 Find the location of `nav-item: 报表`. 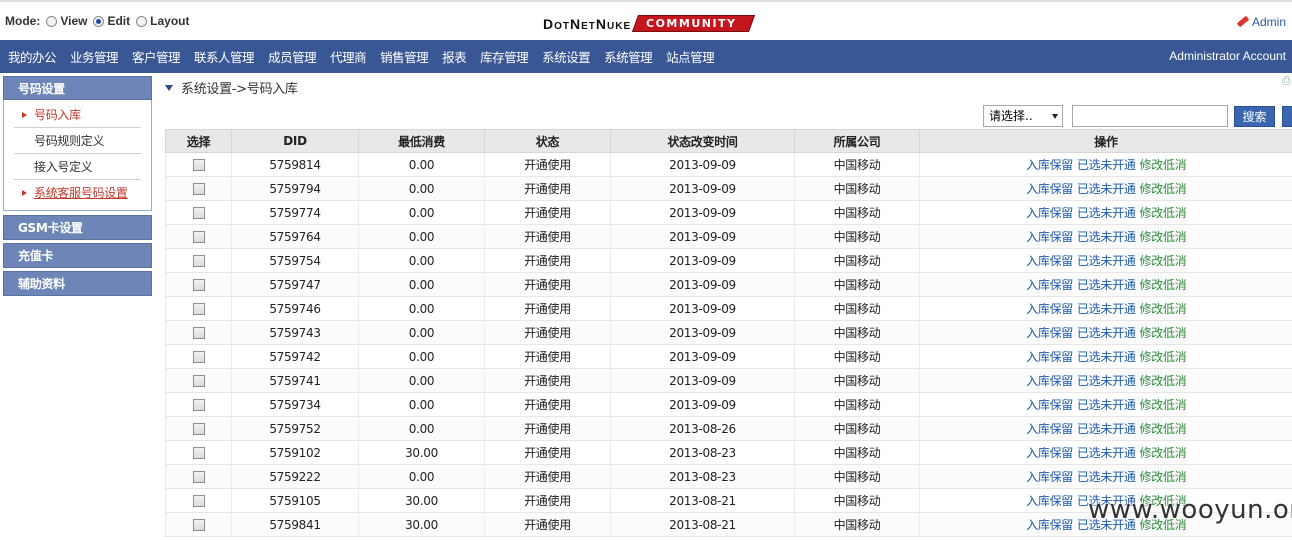

nav-item: 报表 is located at coordinates (454, 56).